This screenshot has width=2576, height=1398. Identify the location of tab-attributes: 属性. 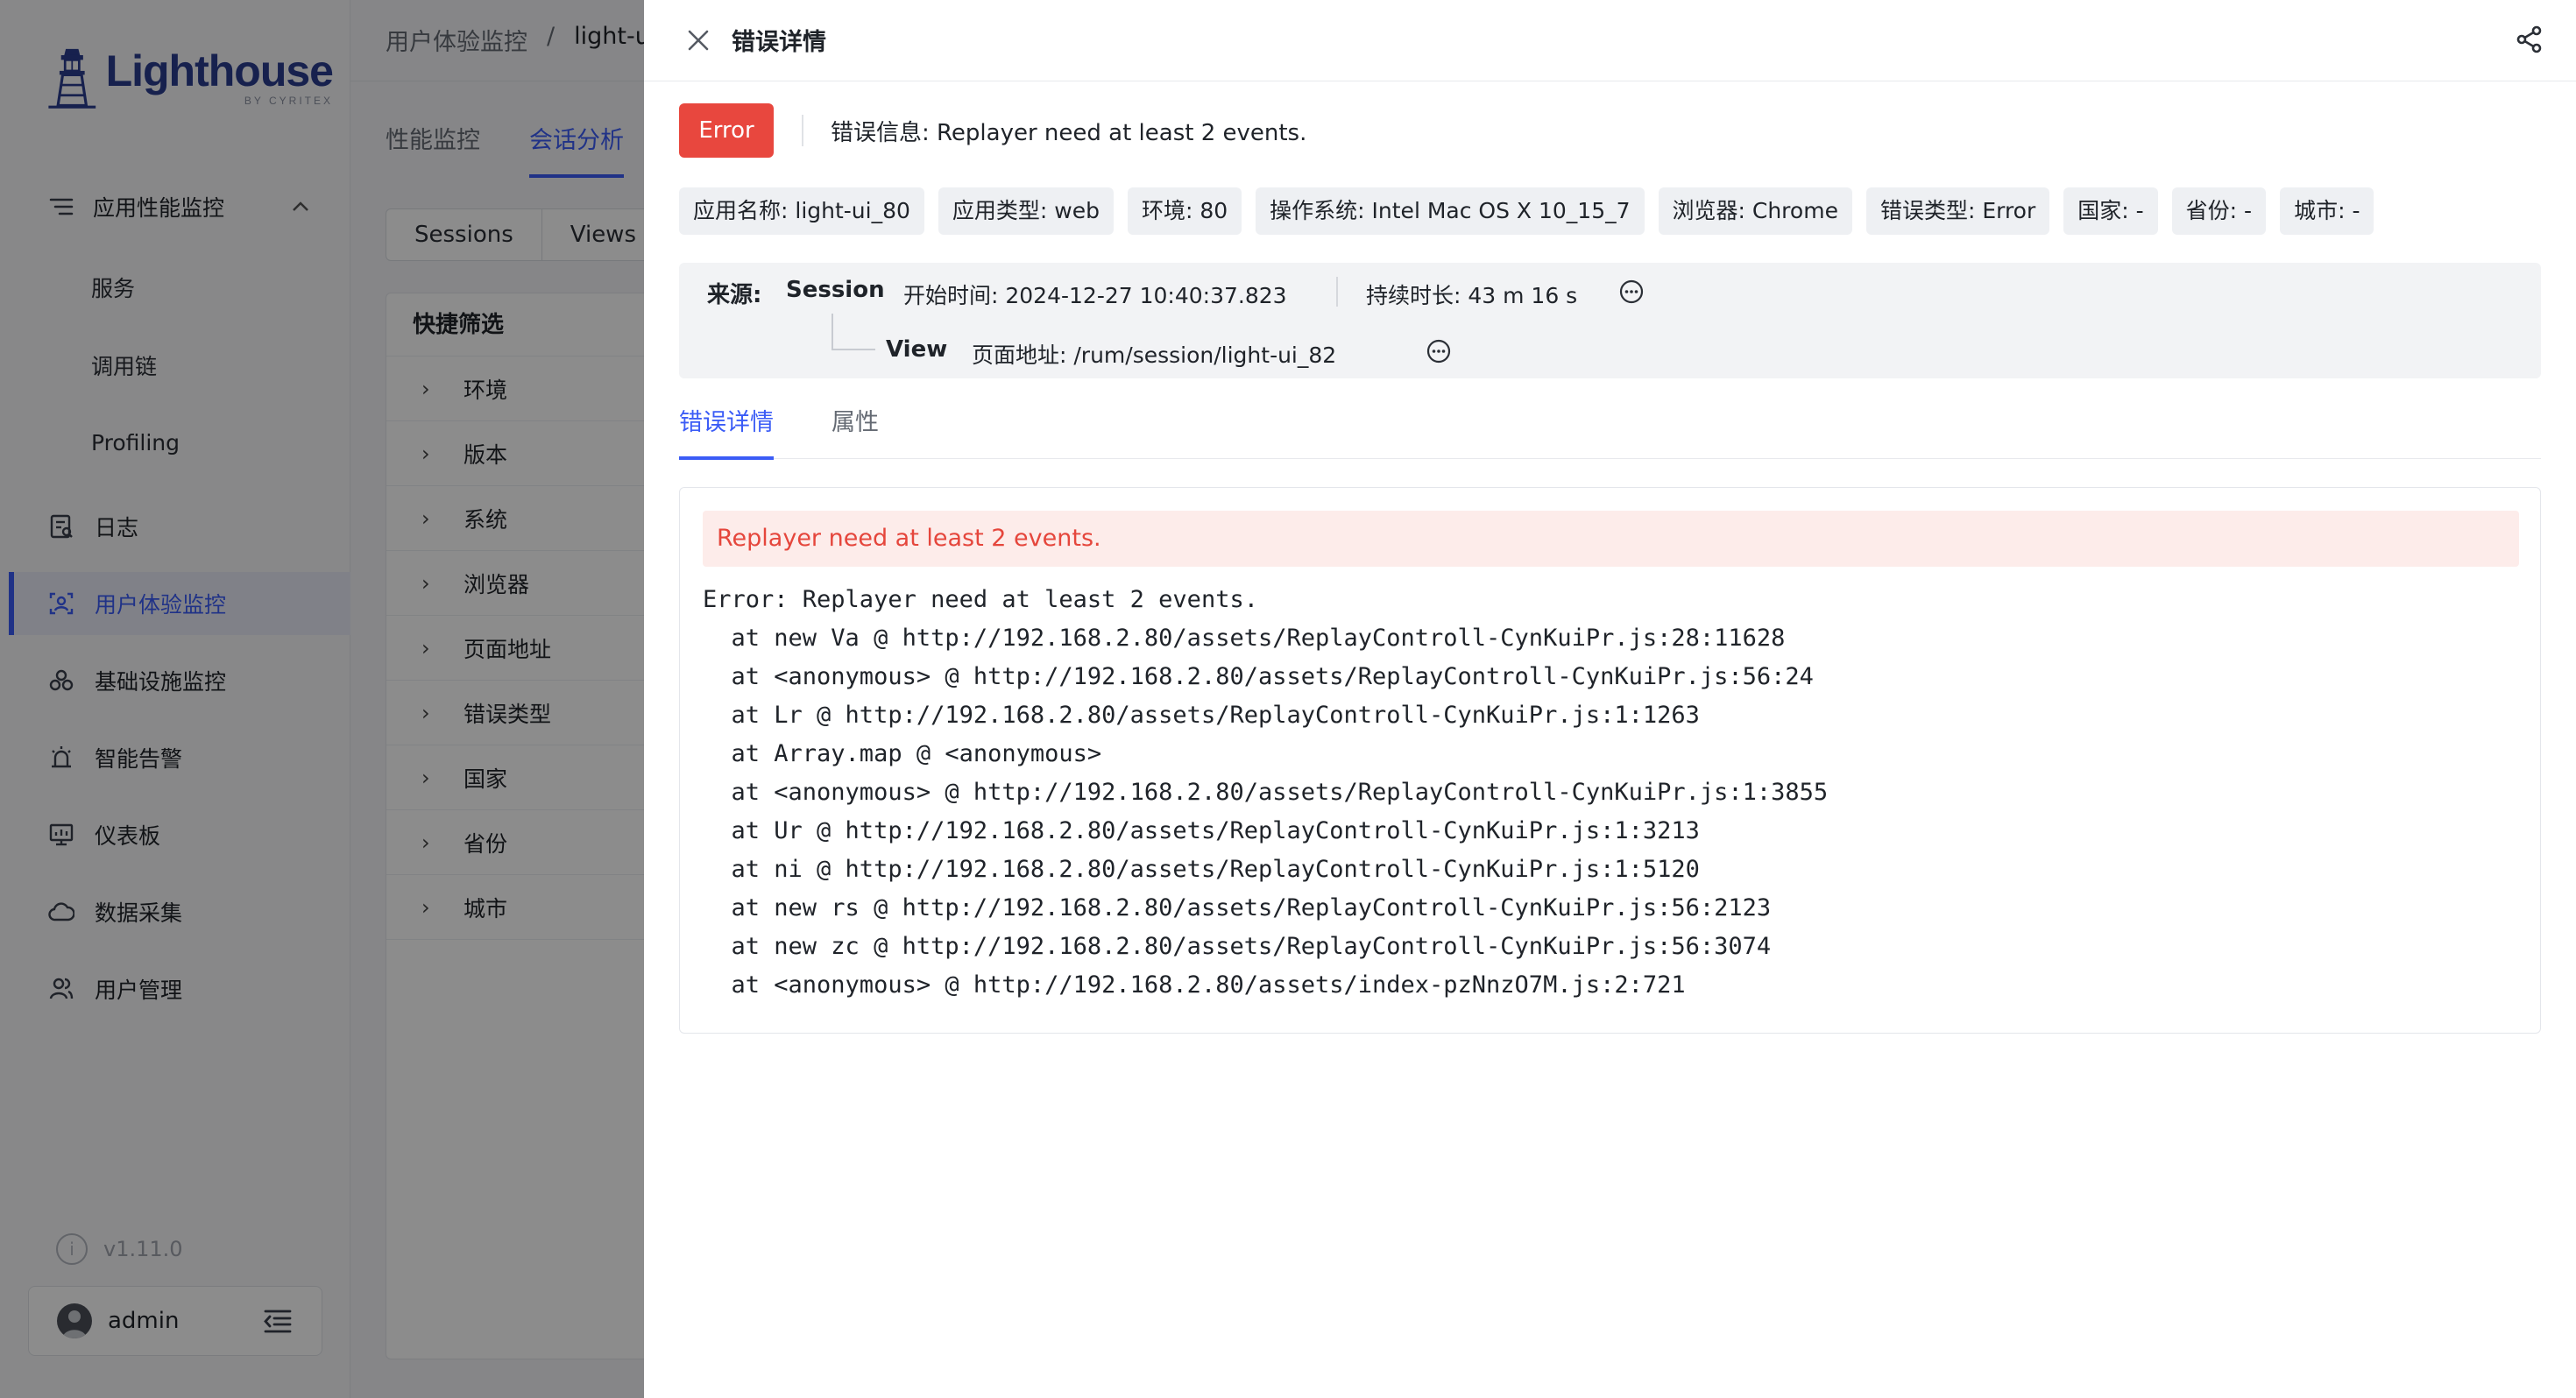
(855, 429).